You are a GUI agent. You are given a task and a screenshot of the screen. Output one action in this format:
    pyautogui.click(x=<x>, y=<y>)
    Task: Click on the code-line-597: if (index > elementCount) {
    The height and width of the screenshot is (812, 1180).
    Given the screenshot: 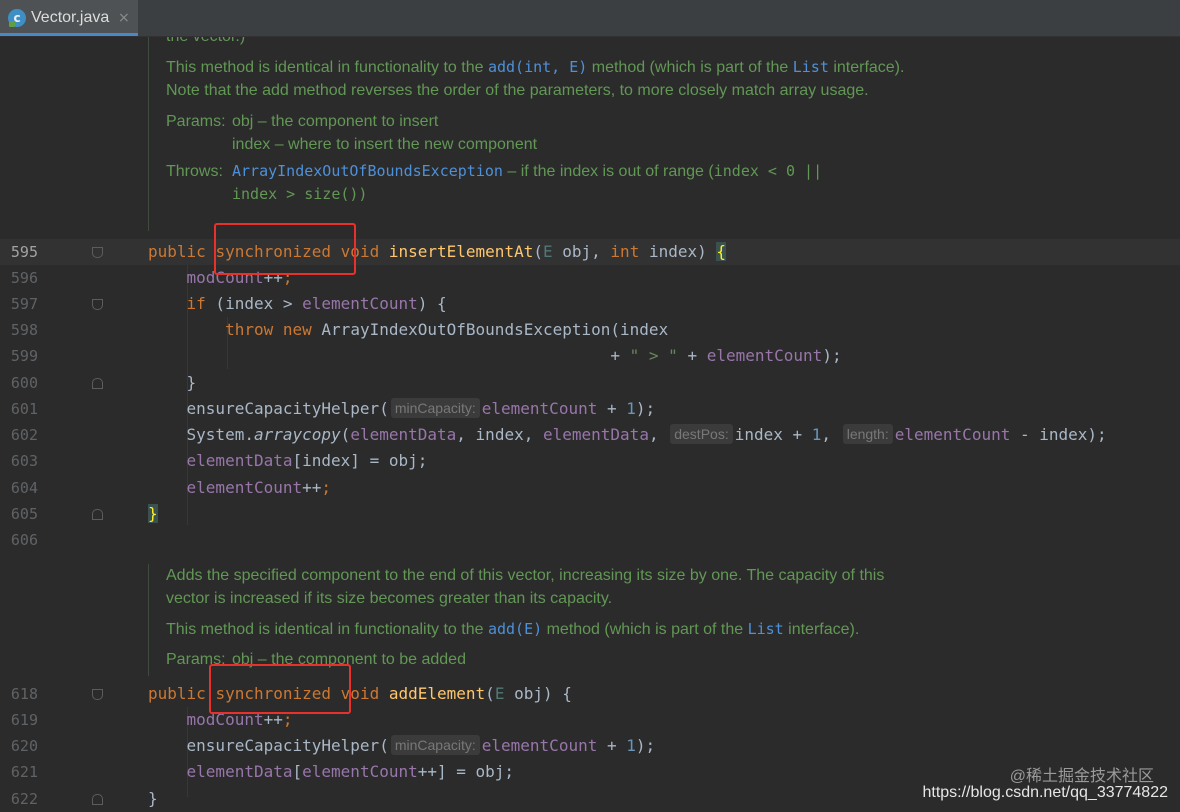 What is the action you would take?
    pyautogui.click(x=297, y=304)
    